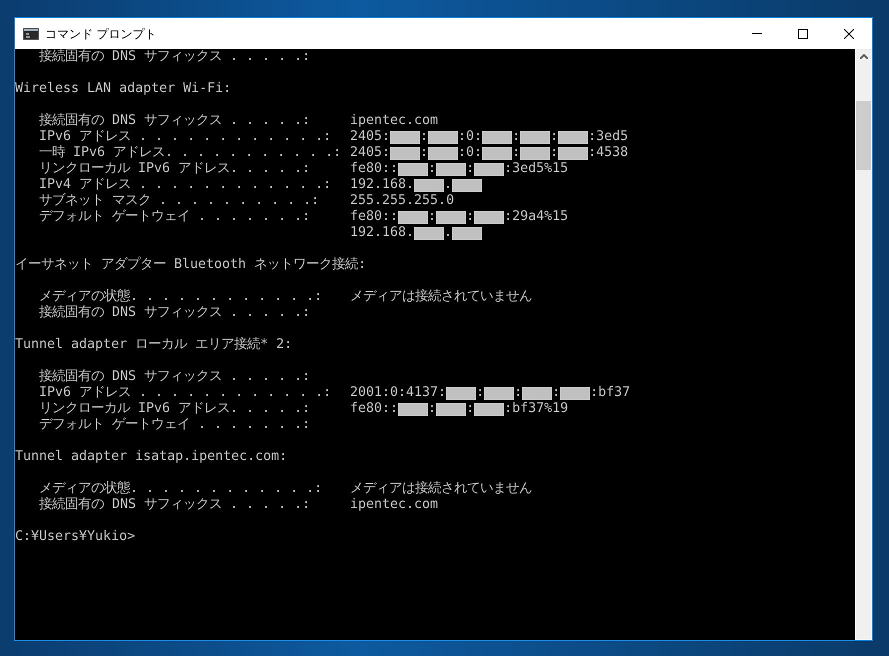 This screenshot has height=656, width=889. What do you see at coordinates (75, 537) in the screenshot?
I see `command-prompt: C:¥Users¥Yukio>` at bounding box center [75, 537].